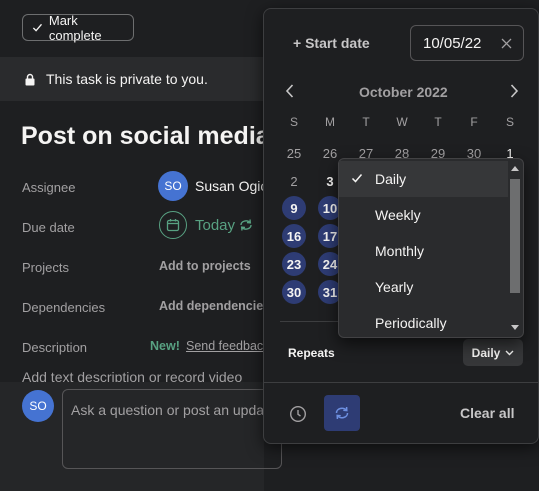  I want to click on repeats-dropdown-button: Daily, so click(493, 352).